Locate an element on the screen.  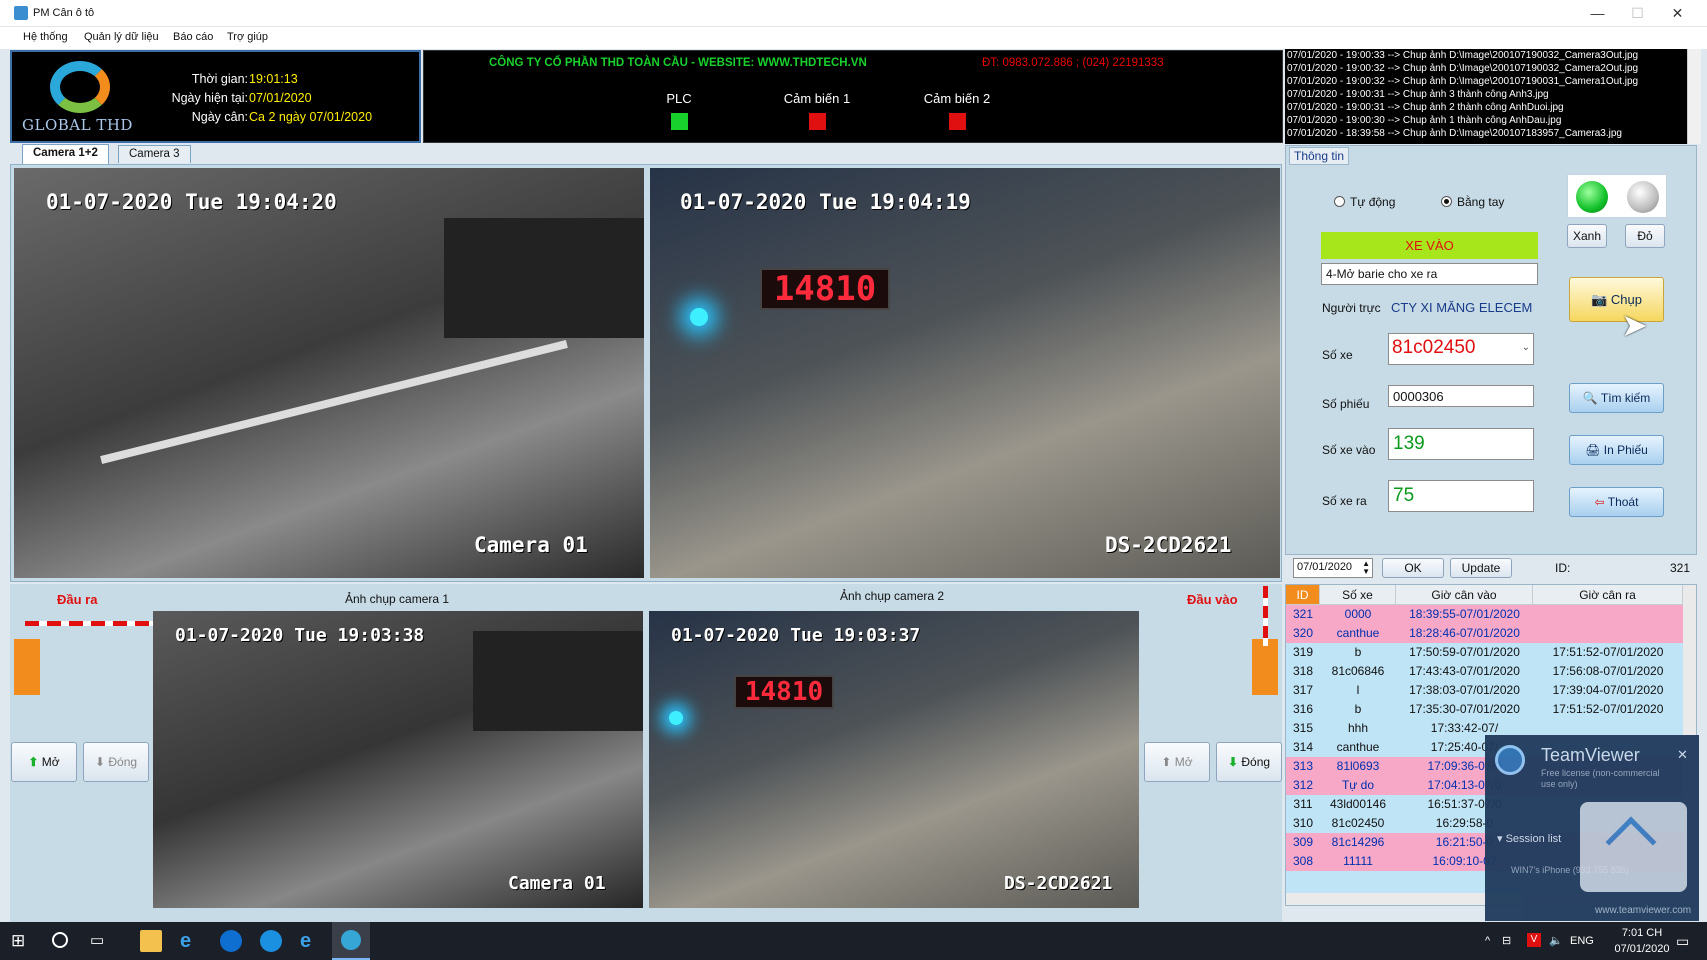
auto-mode-radio is located at coordinates (1339, 201).